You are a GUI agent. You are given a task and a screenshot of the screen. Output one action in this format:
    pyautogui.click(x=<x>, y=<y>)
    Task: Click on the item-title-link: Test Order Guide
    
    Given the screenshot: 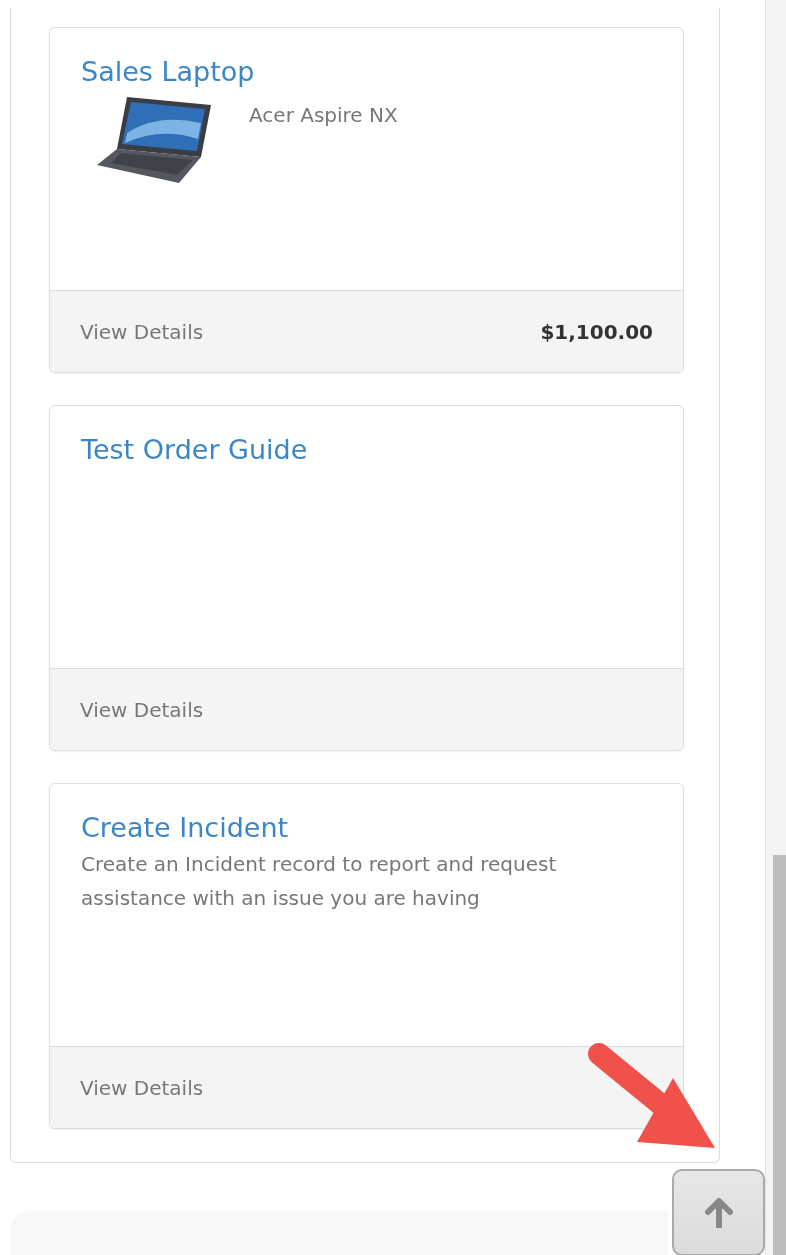 What is the action you would take?
    pyautogui.click(x=194, y=449)
    